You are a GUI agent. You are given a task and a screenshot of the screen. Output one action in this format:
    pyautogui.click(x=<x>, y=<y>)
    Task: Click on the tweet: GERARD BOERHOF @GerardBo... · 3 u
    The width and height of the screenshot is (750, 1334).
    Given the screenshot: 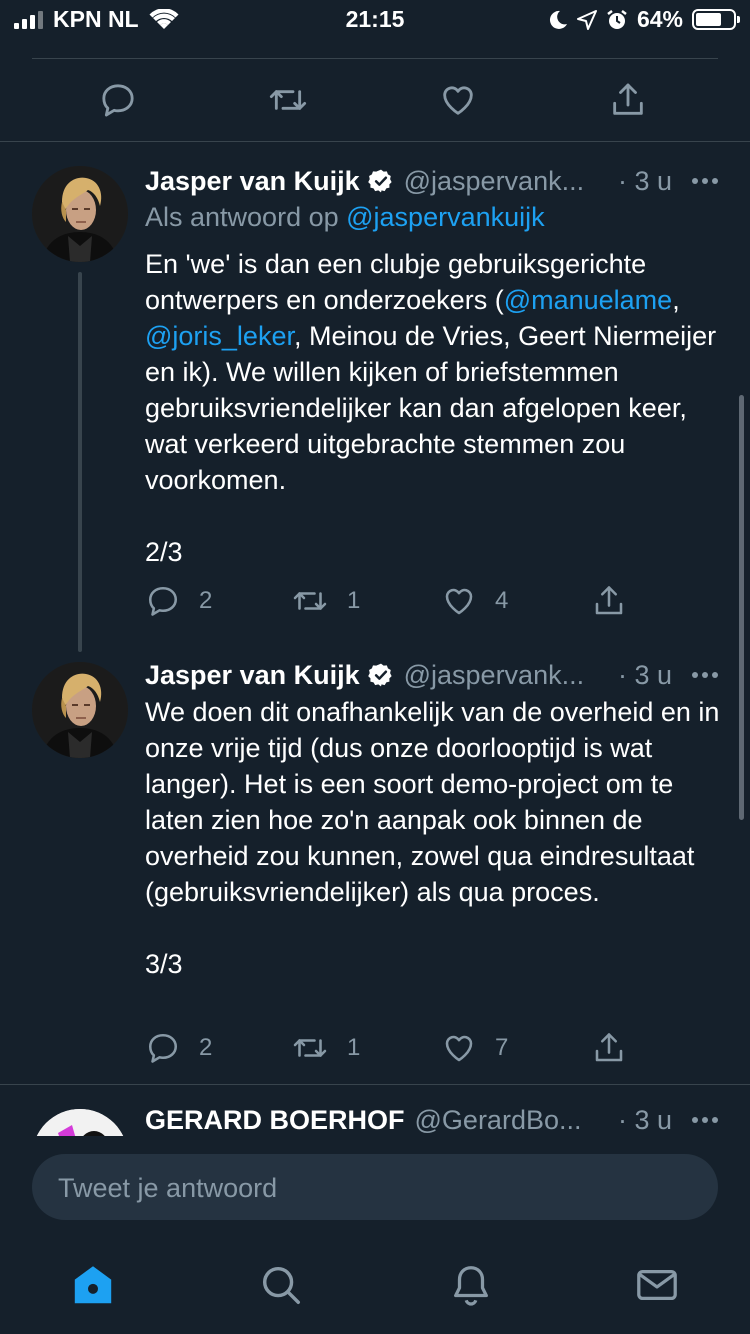 What is the action you would take?
    pyautogui.click(x=375, y=1110)
    